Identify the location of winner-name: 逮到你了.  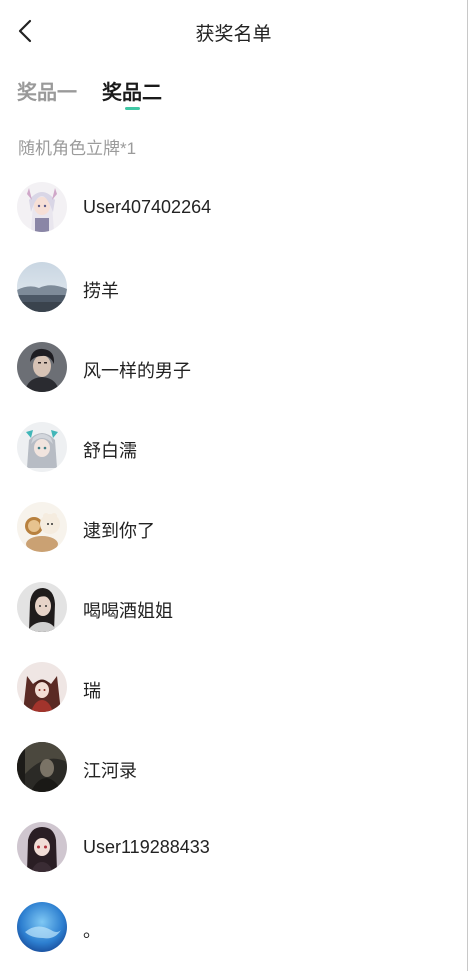
(119, 531).